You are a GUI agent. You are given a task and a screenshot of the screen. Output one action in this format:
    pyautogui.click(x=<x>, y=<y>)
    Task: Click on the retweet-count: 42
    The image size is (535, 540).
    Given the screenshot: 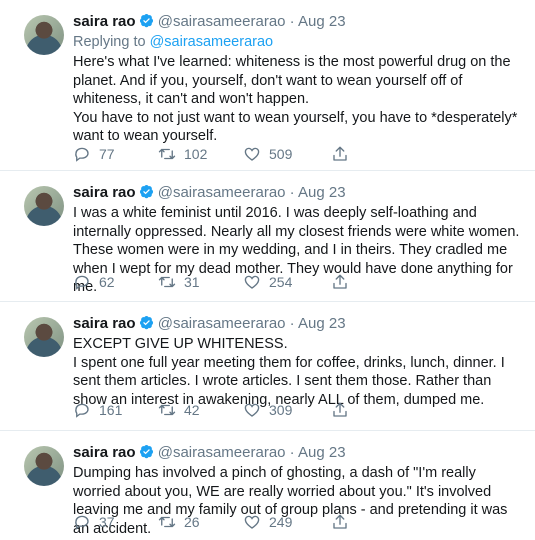 What is the action you would take?
    pyautogui.click(x=192, y=410)
    